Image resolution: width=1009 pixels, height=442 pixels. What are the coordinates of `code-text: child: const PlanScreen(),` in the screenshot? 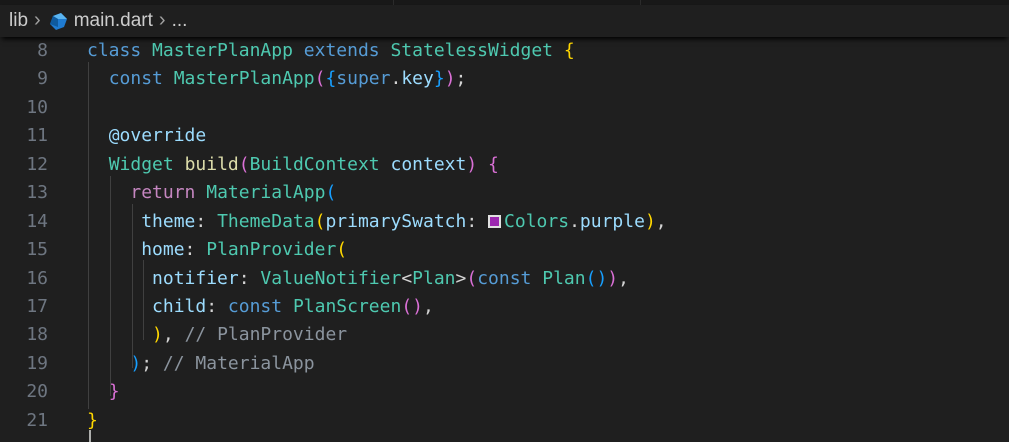 It's located at (260, 307).